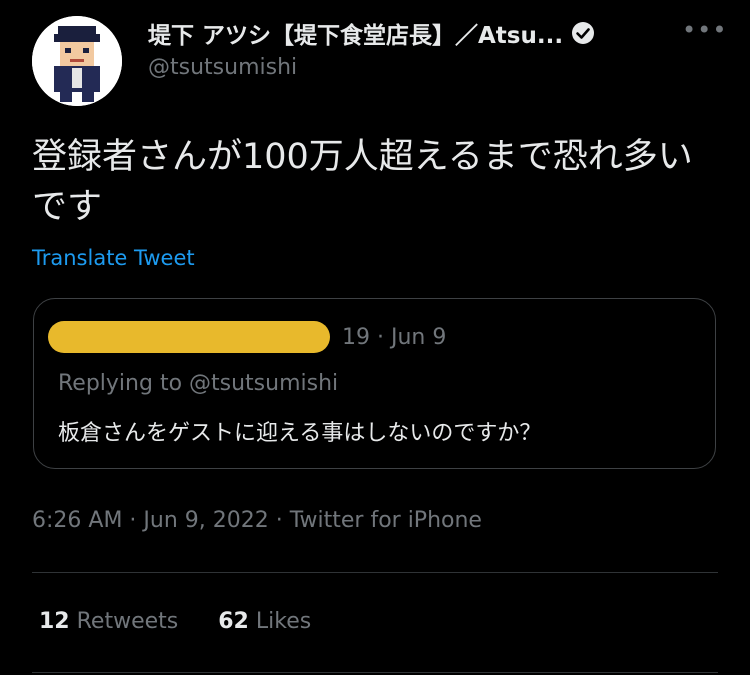 Image resolution: width=750 pixels, height=675 pixels. I want to click on tweet-stats: 12 Retweets 62 Likes, so click(175, 621).